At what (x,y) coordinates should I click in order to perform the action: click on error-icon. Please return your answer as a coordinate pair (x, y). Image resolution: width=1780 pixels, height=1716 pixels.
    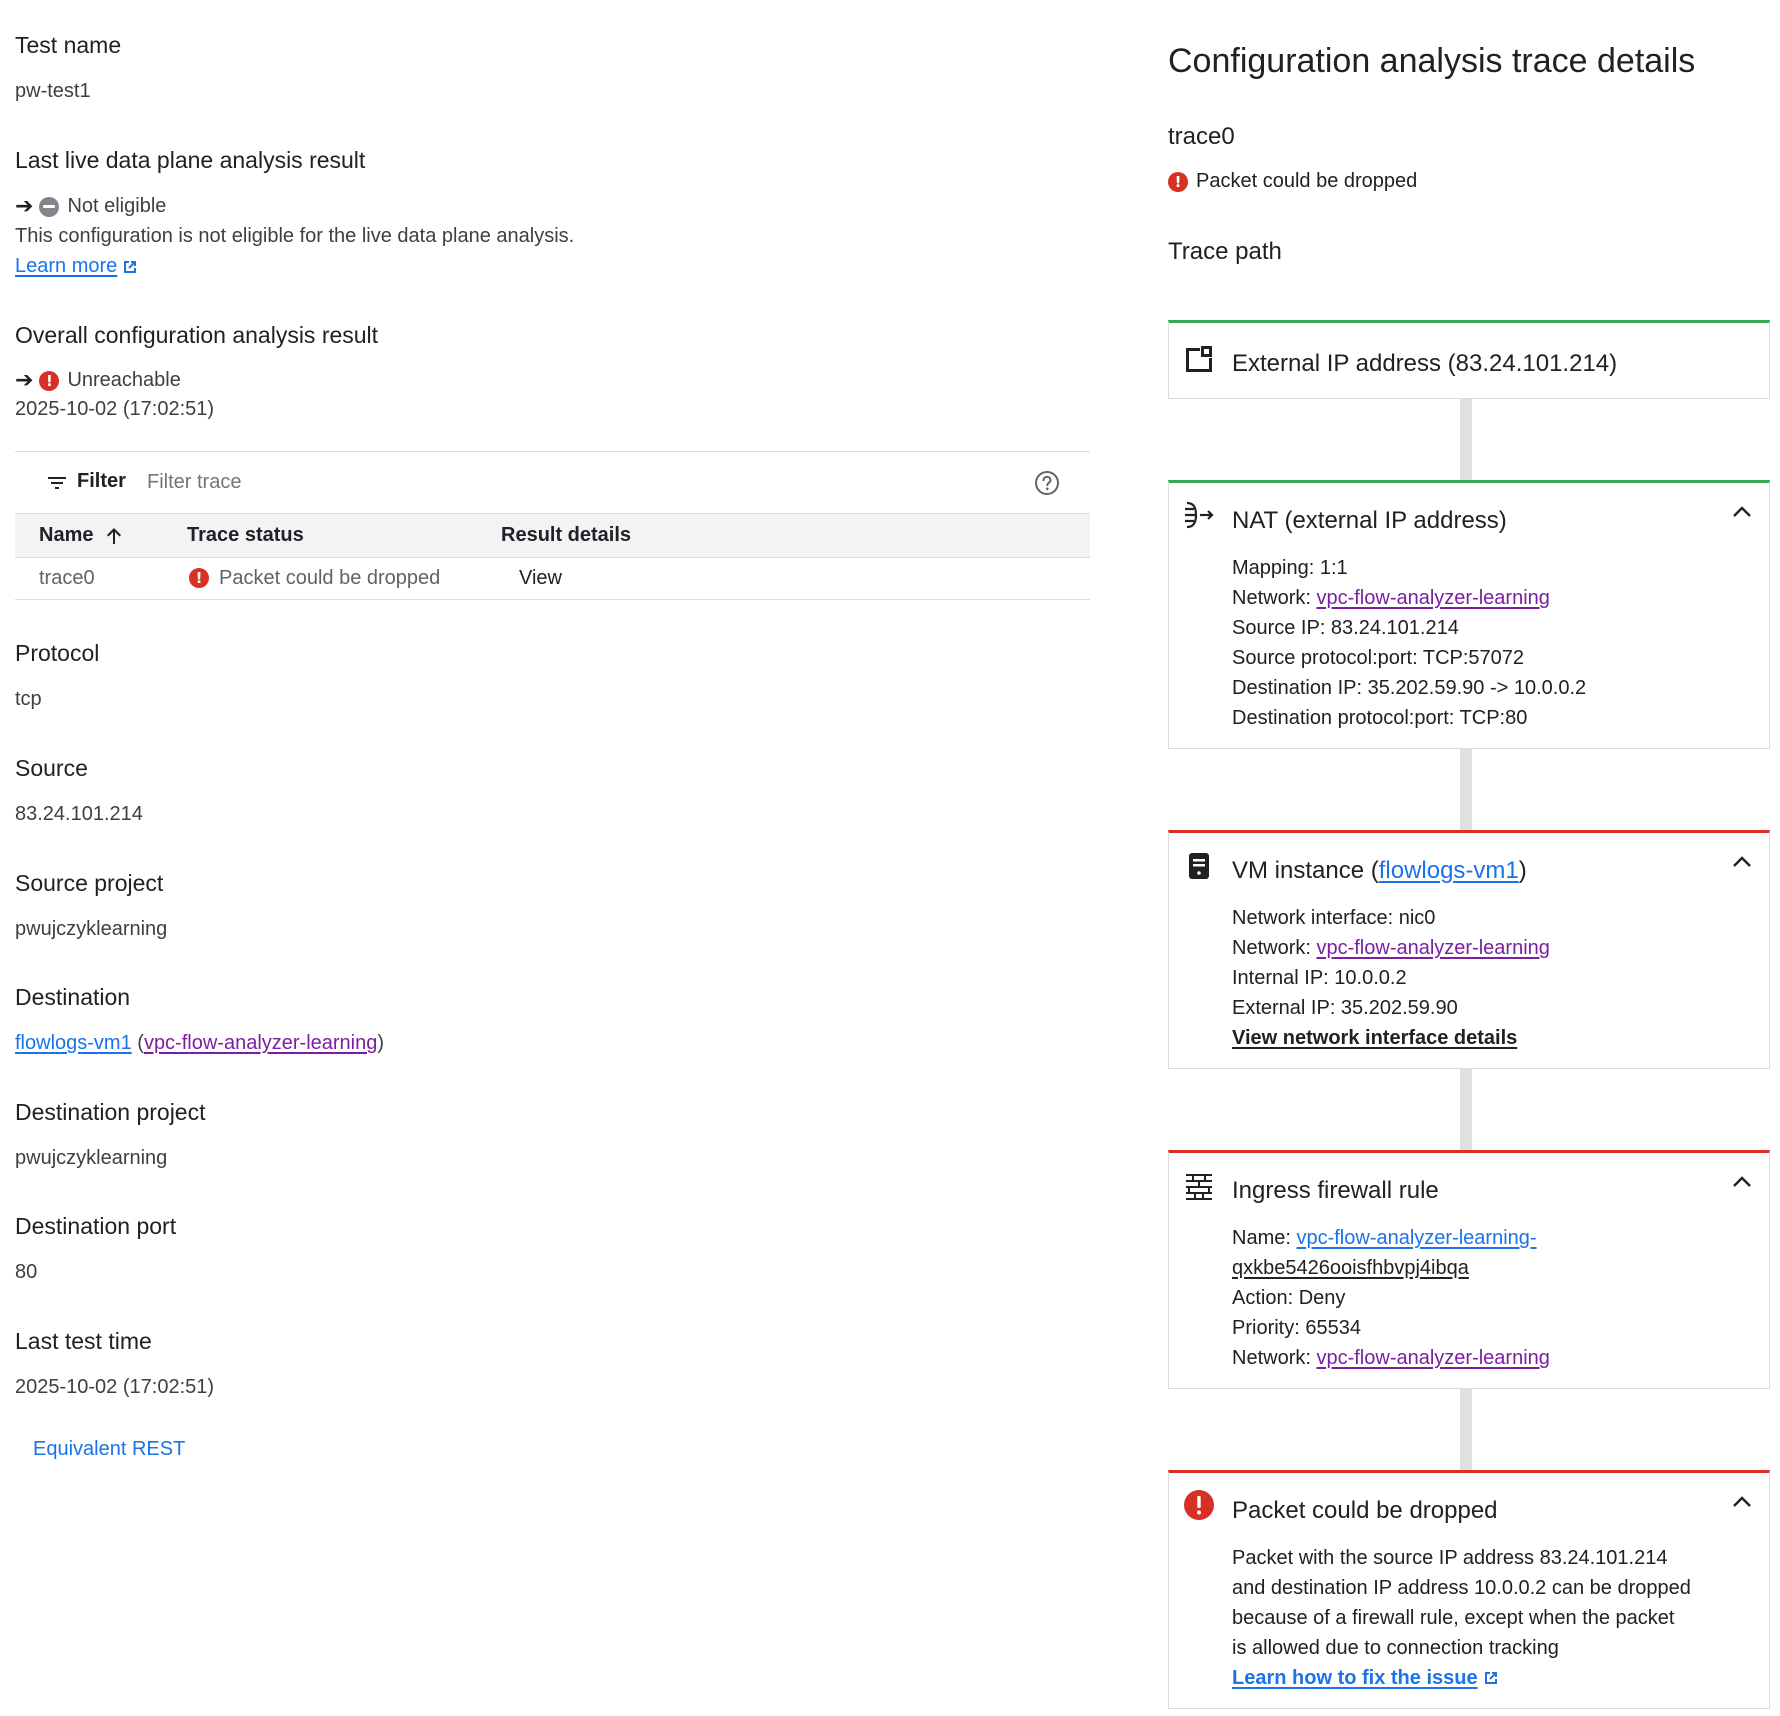
    Looking at the image, I should click on (1199, 1505).